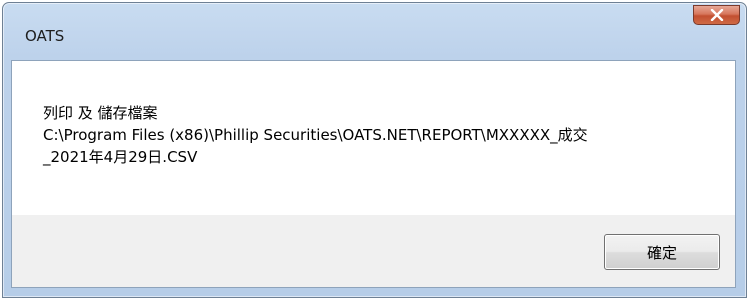 Image resolution: width=751 pixels, height=302 pixels. What do you see at coordinates (45, 36) in the screenshot?
I see `window-title: OATS` at bounding box center [45, 36].